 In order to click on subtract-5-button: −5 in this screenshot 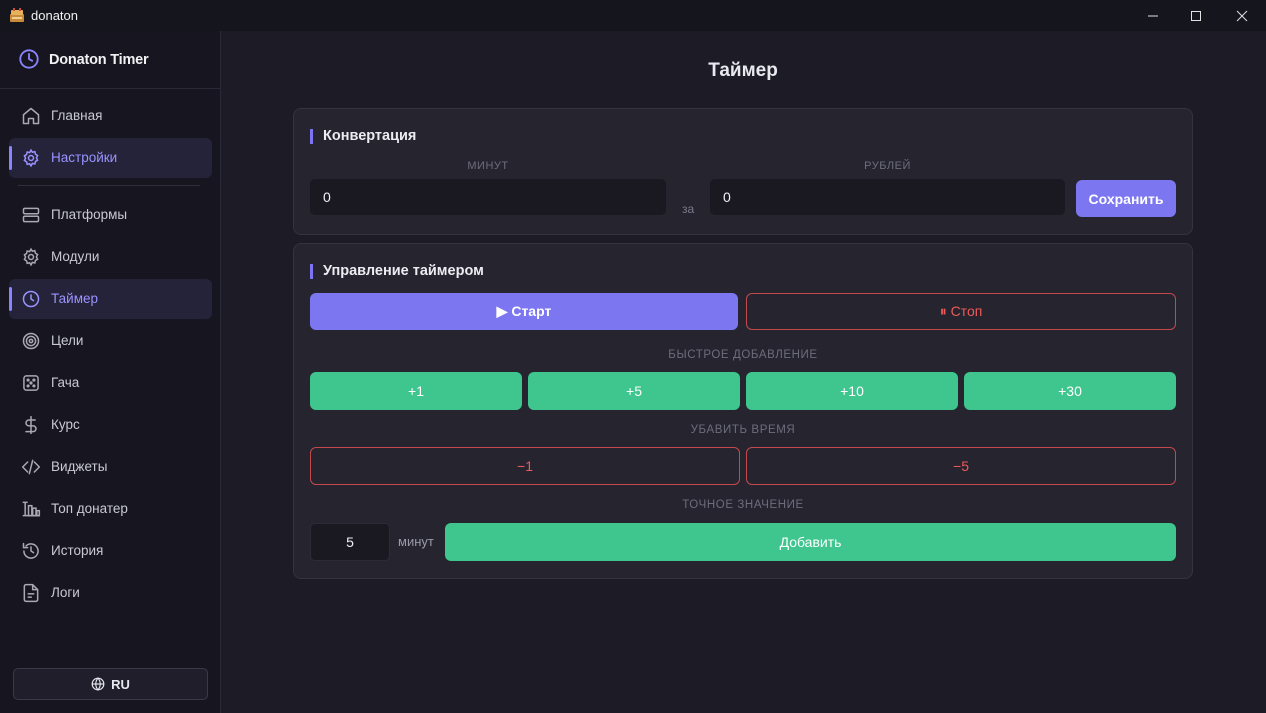, I will do `click(961, 466)`.